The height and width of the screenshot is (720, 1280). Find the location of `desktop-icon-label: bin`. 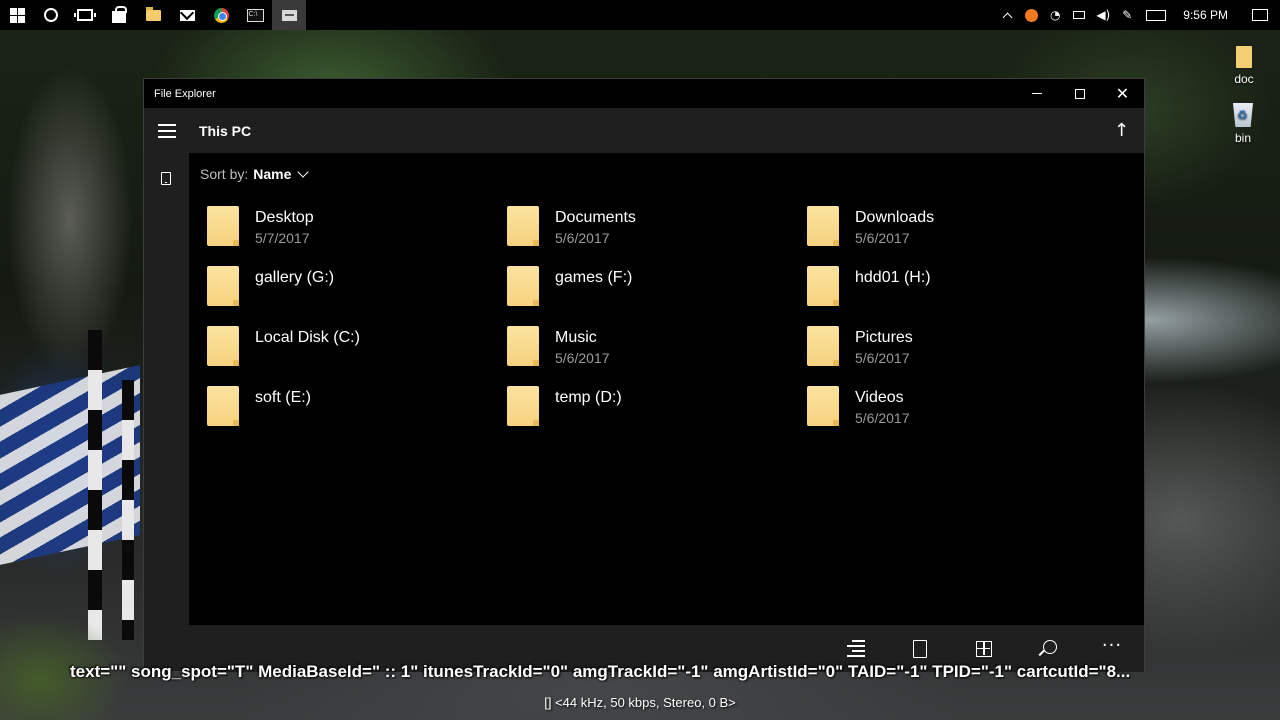

desktop-icon-label: bin is located at coordinates (1242, 138).